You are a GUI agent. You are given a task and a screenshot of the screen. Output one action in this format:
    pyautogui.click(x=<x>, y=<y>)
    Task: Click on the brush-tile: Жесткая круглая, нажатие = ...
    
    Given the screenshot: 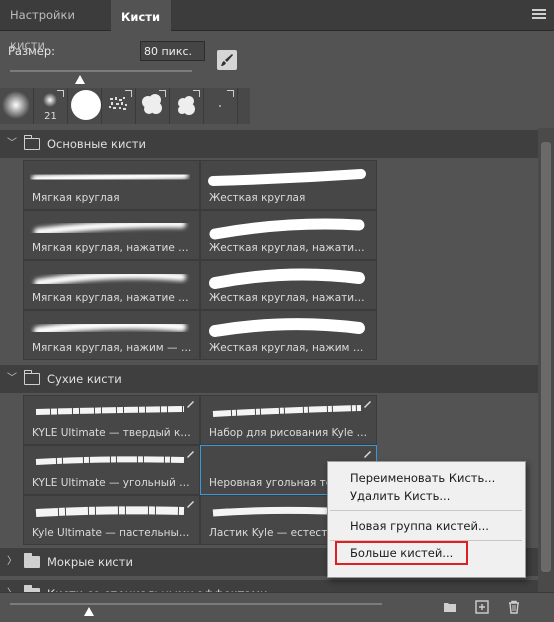 What is the action you would take?
    pyautogui.click(x=288, y=235)
    